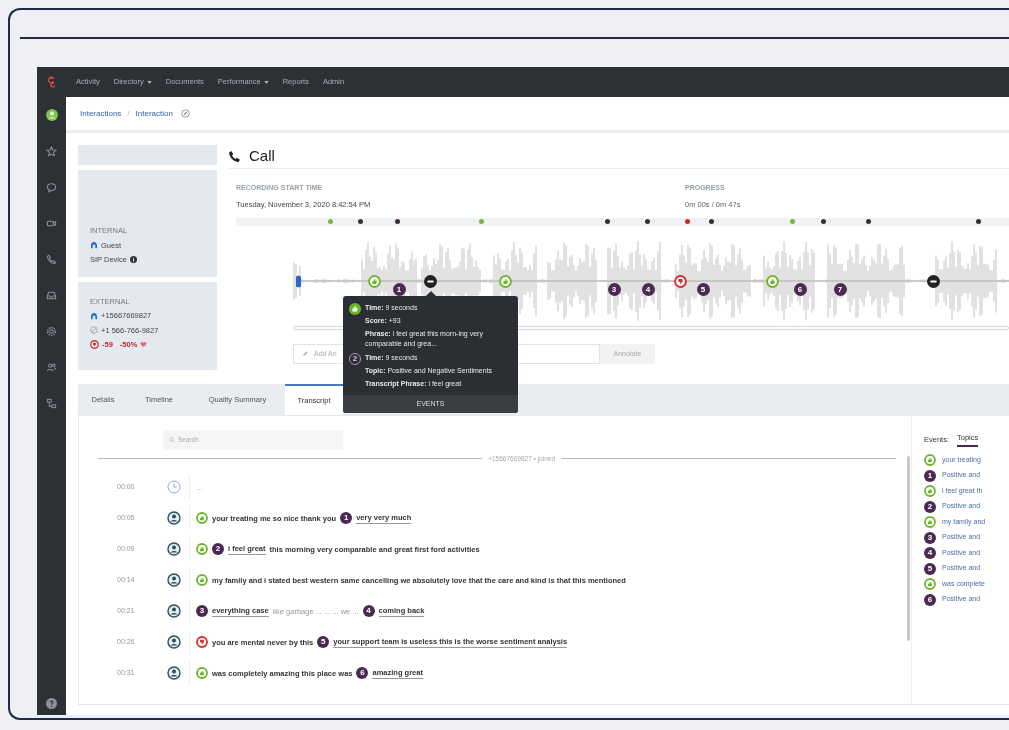  I want to click on page-title: Call, so click(262, 156).